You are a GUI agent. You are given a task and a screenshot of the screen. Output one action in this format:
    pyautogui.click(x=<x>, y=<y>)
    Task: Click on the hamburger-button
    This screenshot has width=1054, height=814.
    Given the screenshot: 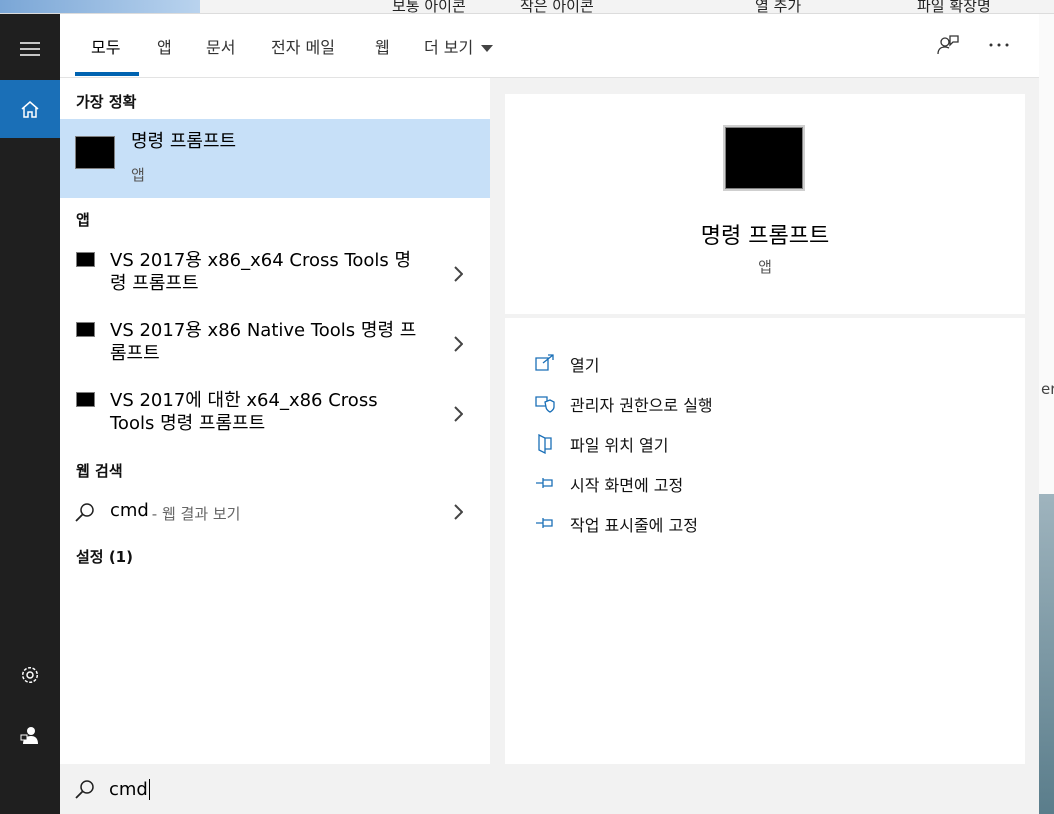 What is the action you would take?
    pyautogui.click(x=30, y=49)
    